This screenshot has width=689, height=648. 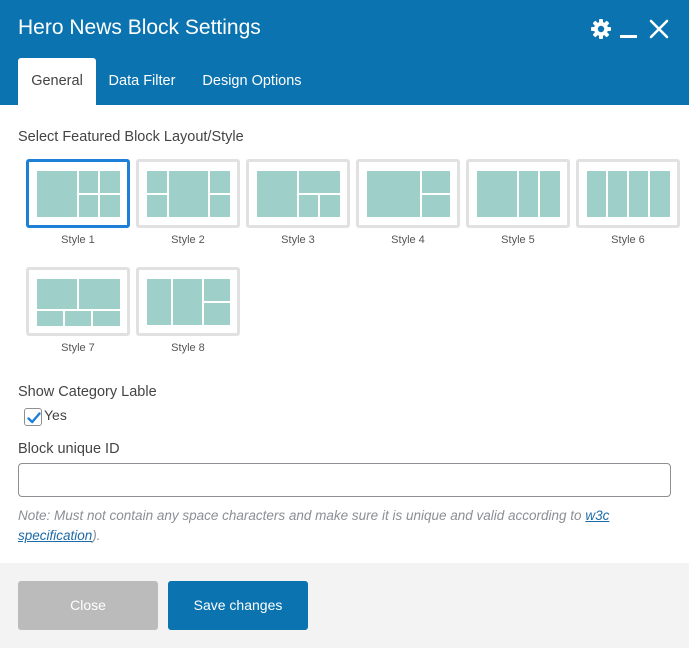 I want to click on layout-style-4: Style 4, so click(x=408, y=202).